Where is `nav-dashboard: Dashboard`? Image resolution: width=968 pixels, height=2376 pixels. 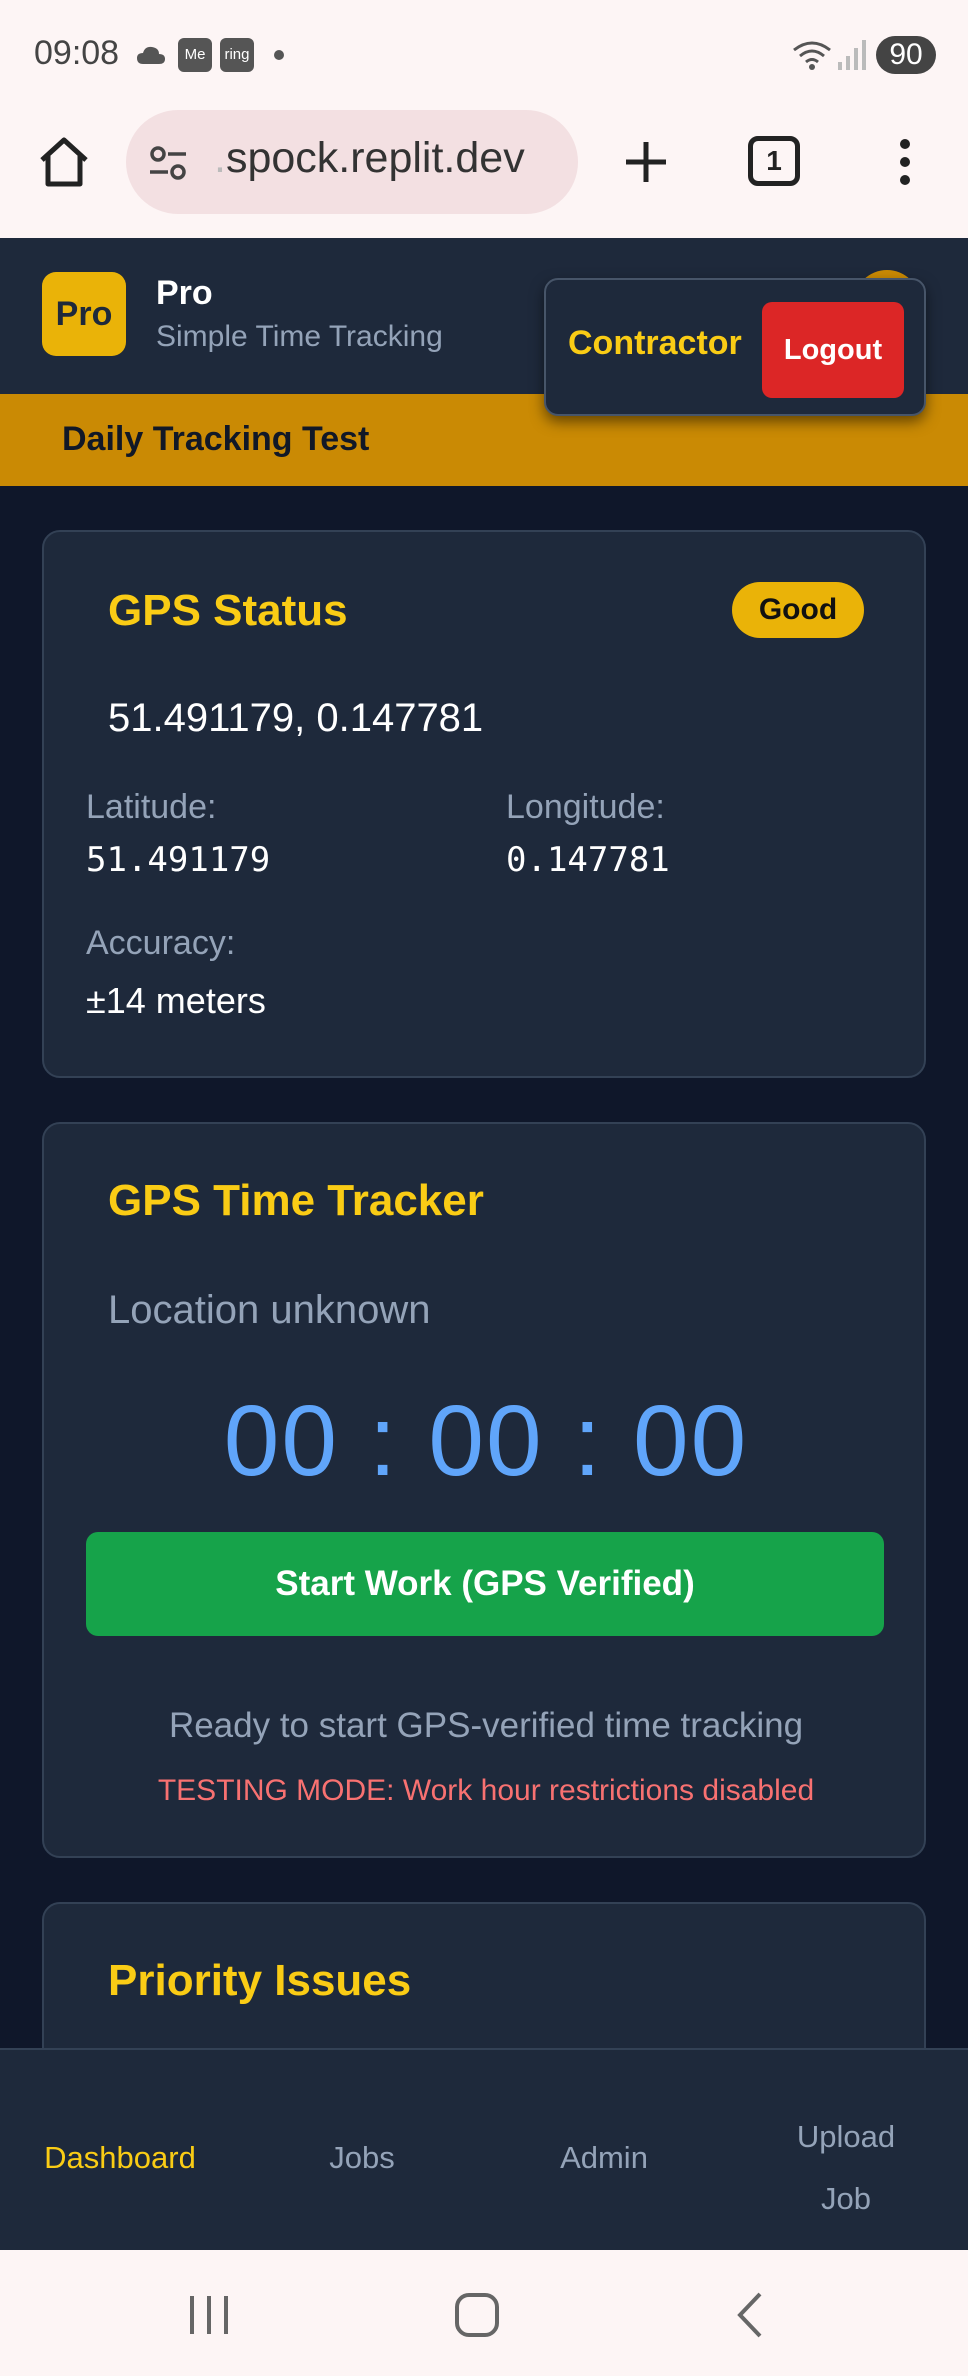
nav-dashboard: Dashboard is located at coordinates (120, 2158).